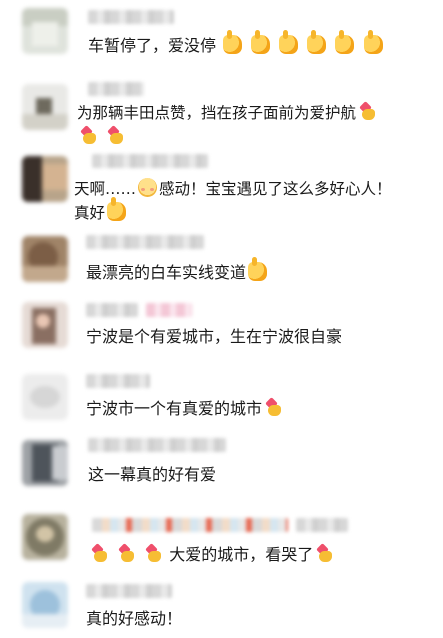 Image resolution: width=443 pixels, height=638 pixels. I want to click on comment-text-line2, so click(101, 137).